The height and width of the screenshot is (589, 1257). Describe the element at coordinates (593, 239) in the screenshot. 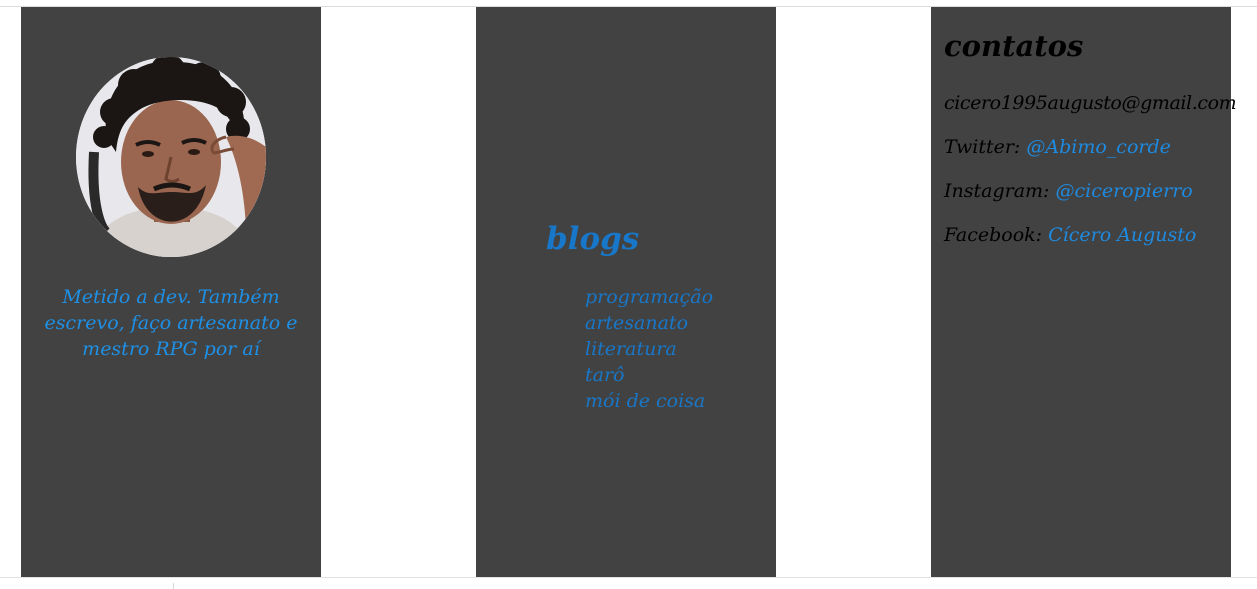

I see `blogs-heading: blogs` at that location.